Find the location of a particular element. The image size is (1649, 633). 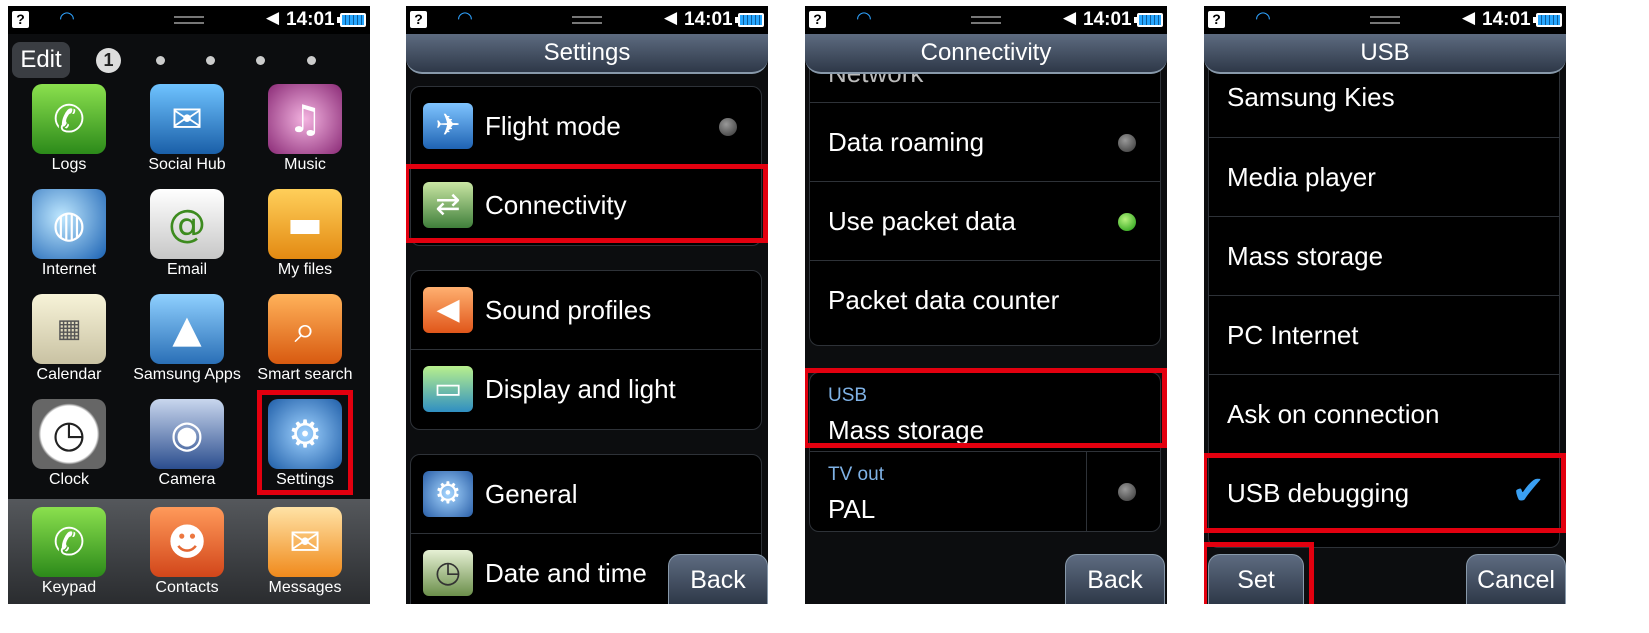

app-clock: ◷ Clock is located at coordinates (69, 451).